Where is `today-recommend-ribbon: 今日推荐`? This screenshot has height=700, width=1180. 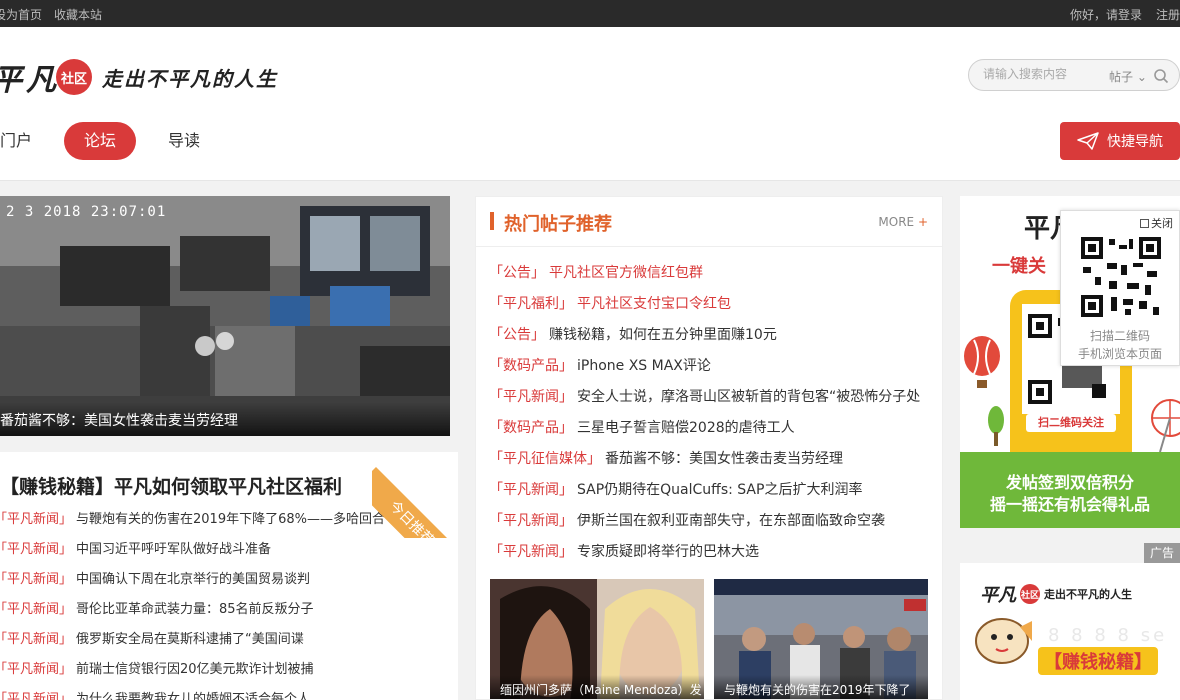 today-recommend-ribbon: 今日推荐 is located at coordinates (419, 490).